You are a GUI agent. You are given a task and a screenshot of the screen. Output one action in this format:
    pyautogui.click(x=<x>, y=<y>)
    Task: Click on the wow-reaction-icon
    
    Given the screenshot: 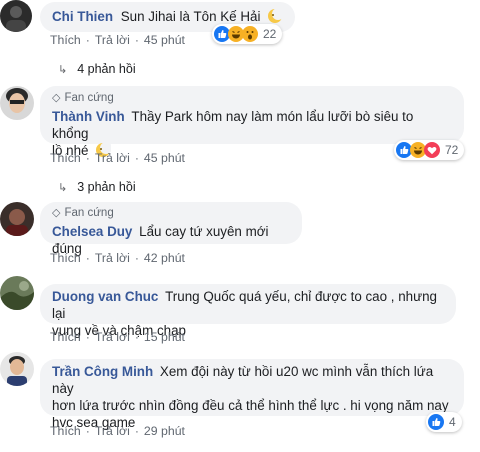 What is the action you would take?
    pyautogui.click(x=250, y=34)
    